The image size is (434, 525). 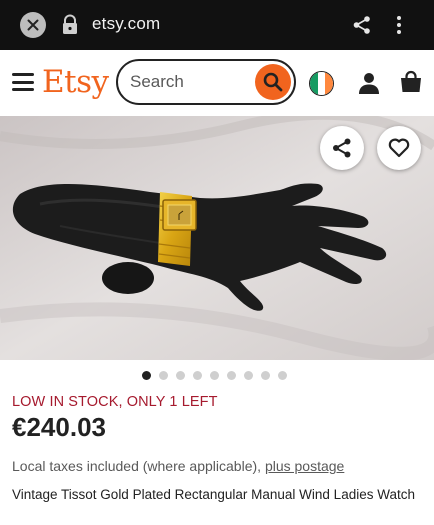 I want to click on postage-link: plus postage, so click(x=304, y=466).